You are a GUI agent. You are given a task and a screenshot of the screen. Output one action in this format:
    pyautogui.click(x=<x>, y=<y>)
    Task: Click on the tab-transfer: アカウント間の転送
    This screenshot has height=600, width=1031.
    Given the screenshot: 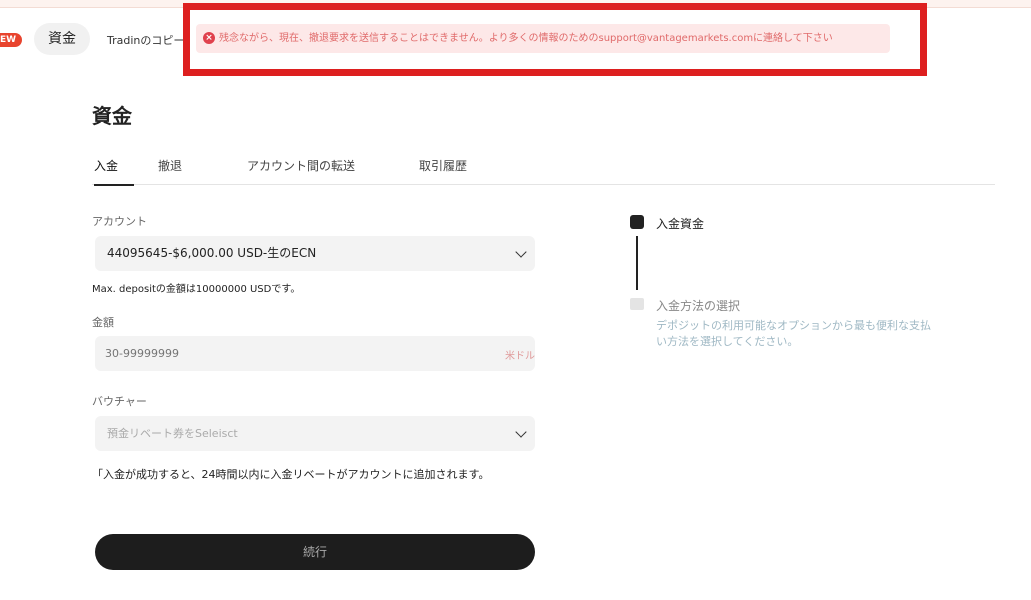 What is the action you would take?
    pyautogui.click(x=301, y=171)
    